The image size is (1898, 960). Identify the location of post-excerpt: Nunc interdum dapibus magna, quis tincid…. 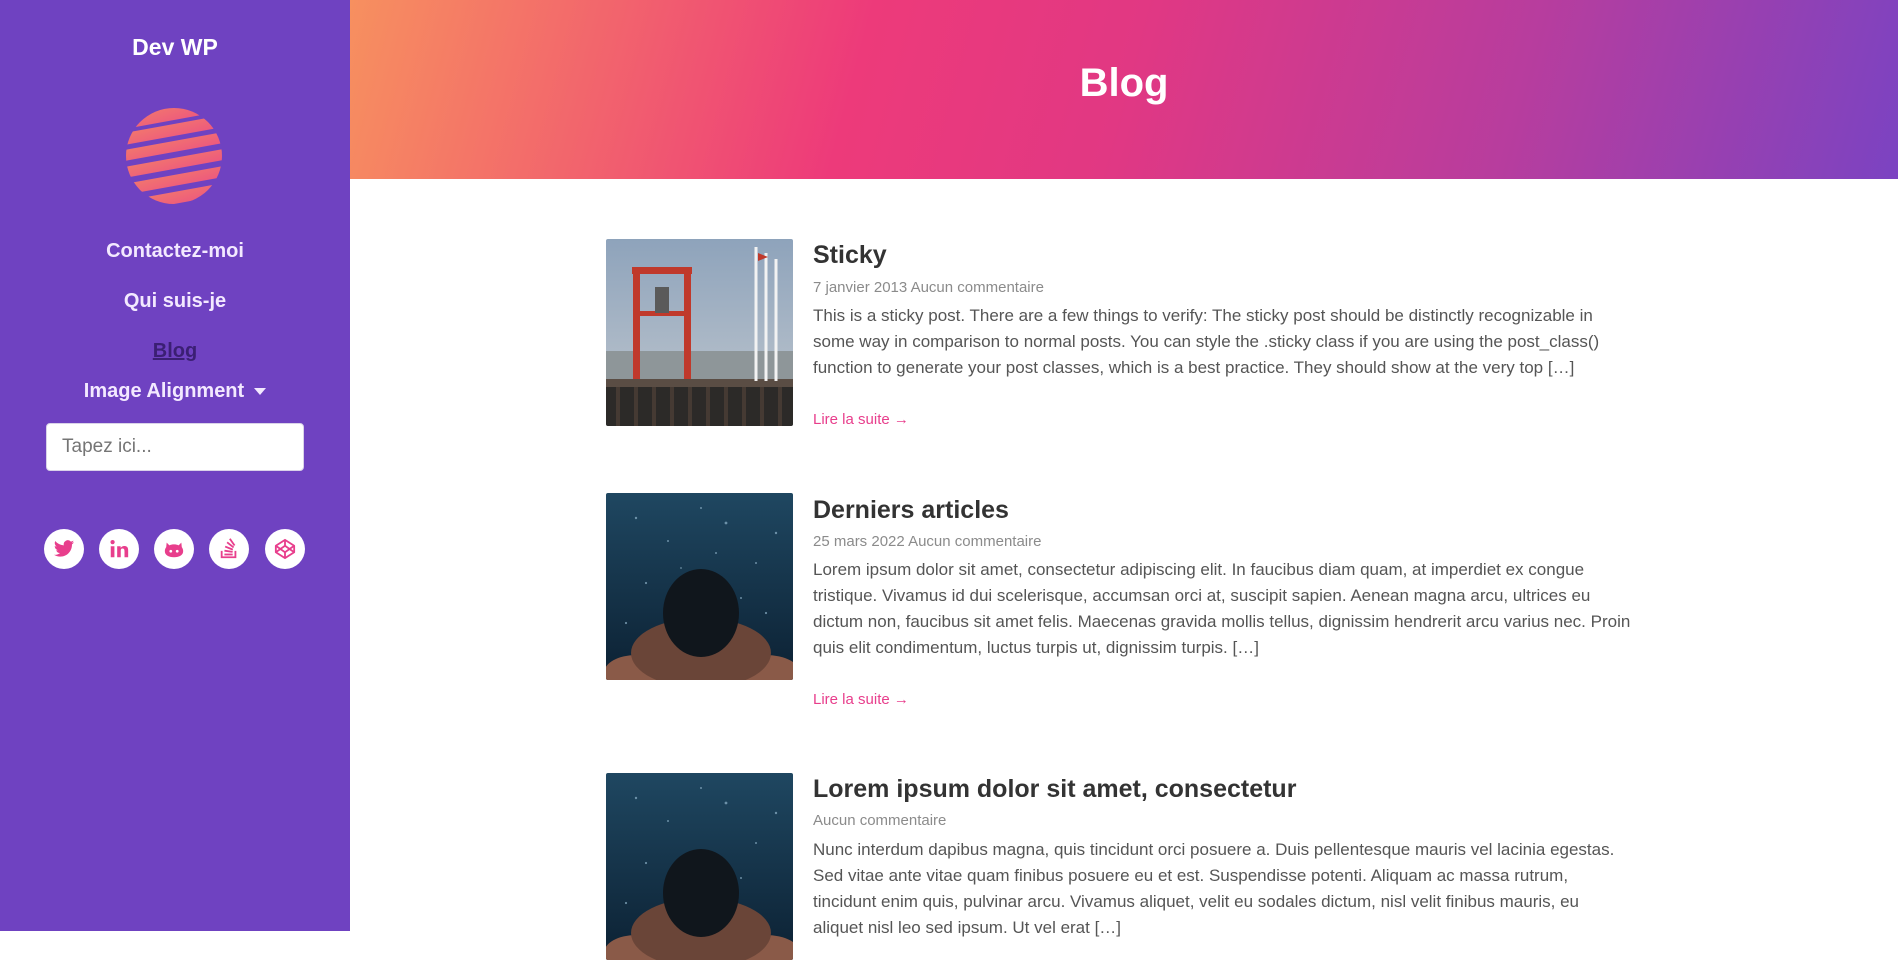
(1214, 888).